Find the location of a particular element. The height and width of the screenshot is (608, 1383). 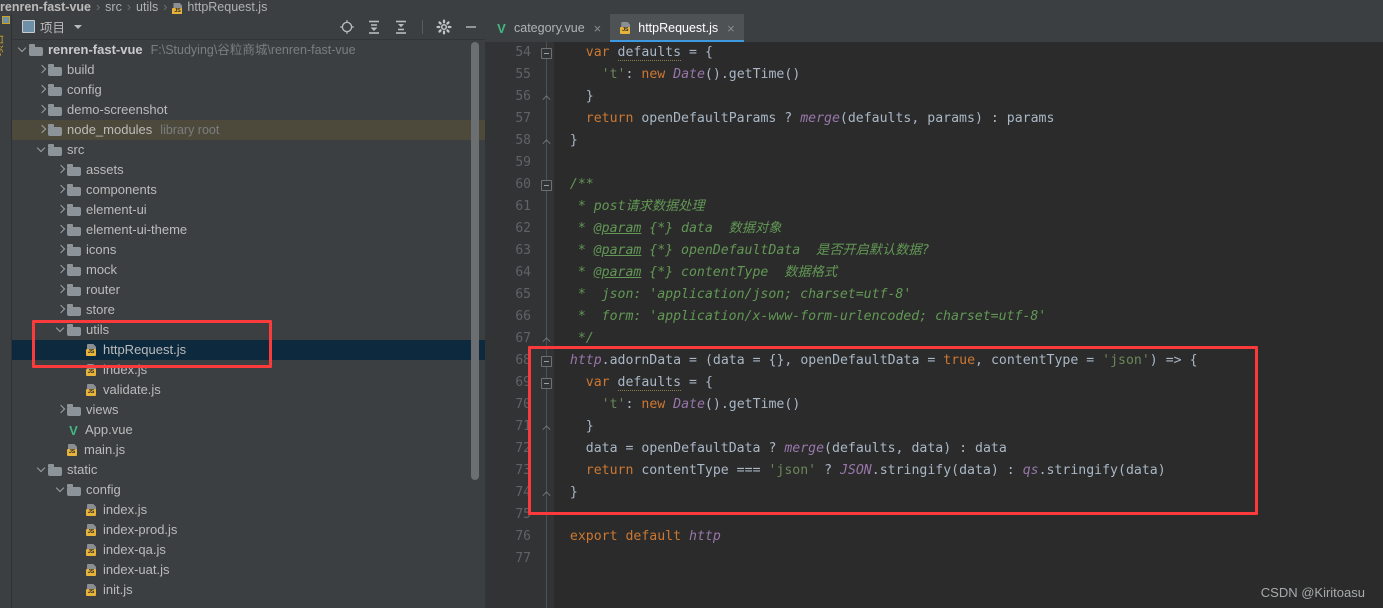

tree-row-index-qa-js: JS index-qa.js is located at coordinates (248, 550).